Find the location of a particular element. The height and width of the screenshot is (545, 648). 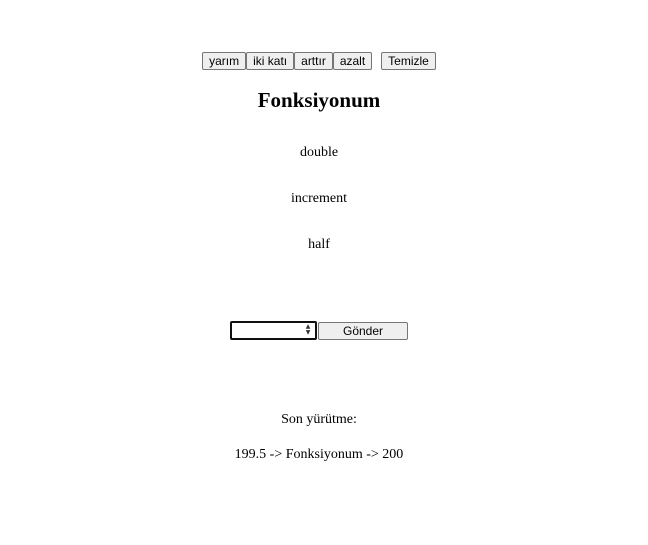

last-execution-label: Son yürütme: is located at coordinates (319, 419).